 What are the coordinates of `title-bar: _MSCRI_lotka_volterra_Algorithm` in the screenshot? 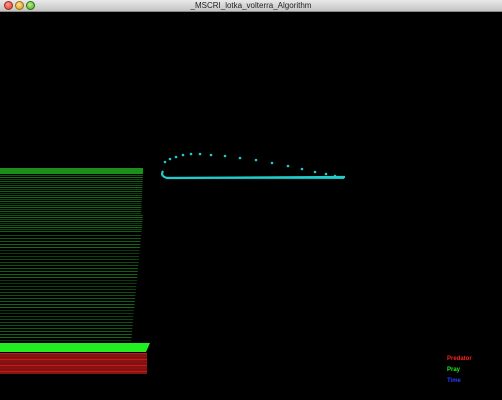 It's located at (251, 6).